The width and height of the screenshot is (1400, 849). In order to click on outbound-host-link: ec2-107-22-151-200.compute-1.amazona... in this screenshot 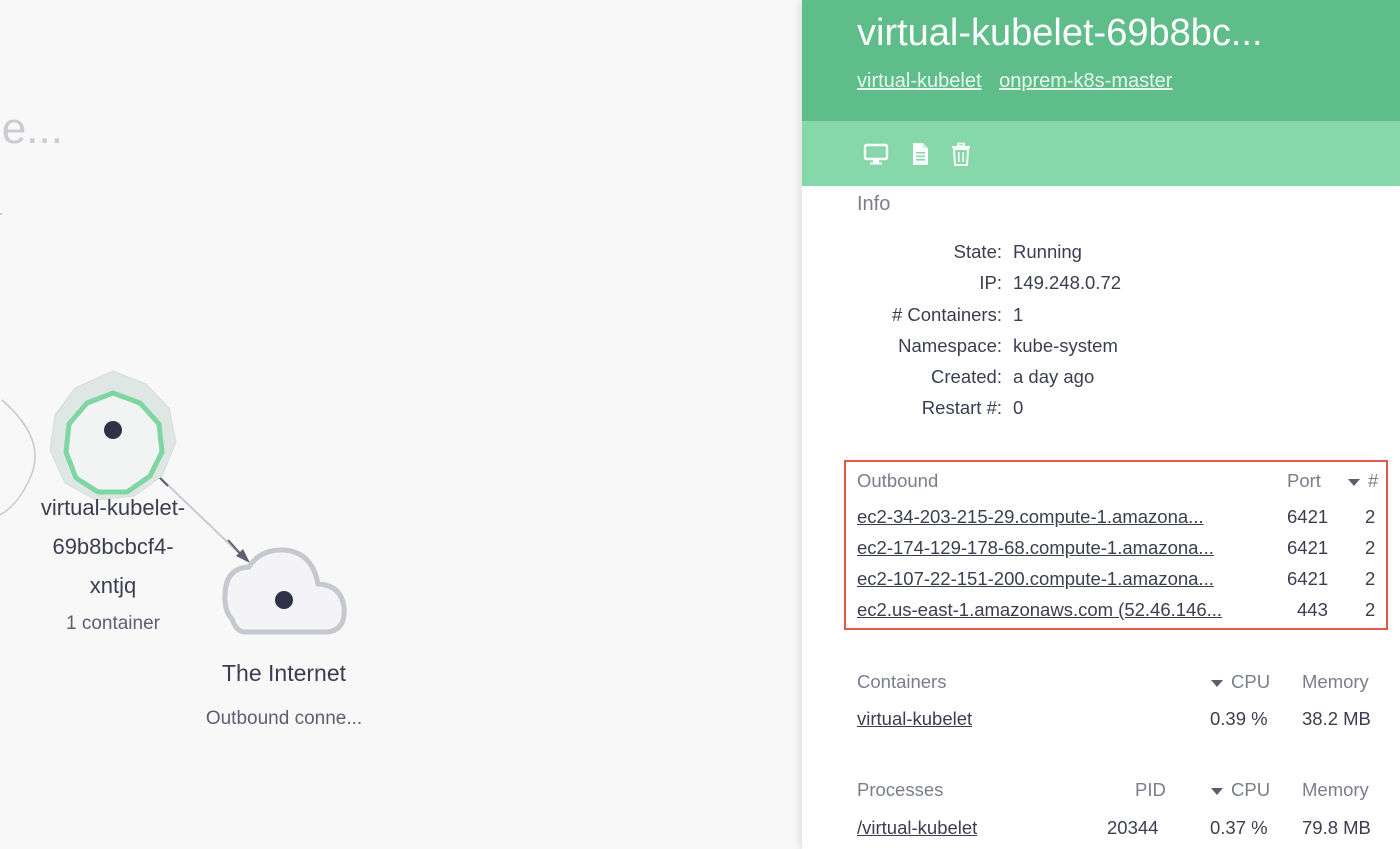, I will do `click(1035, 578)`.